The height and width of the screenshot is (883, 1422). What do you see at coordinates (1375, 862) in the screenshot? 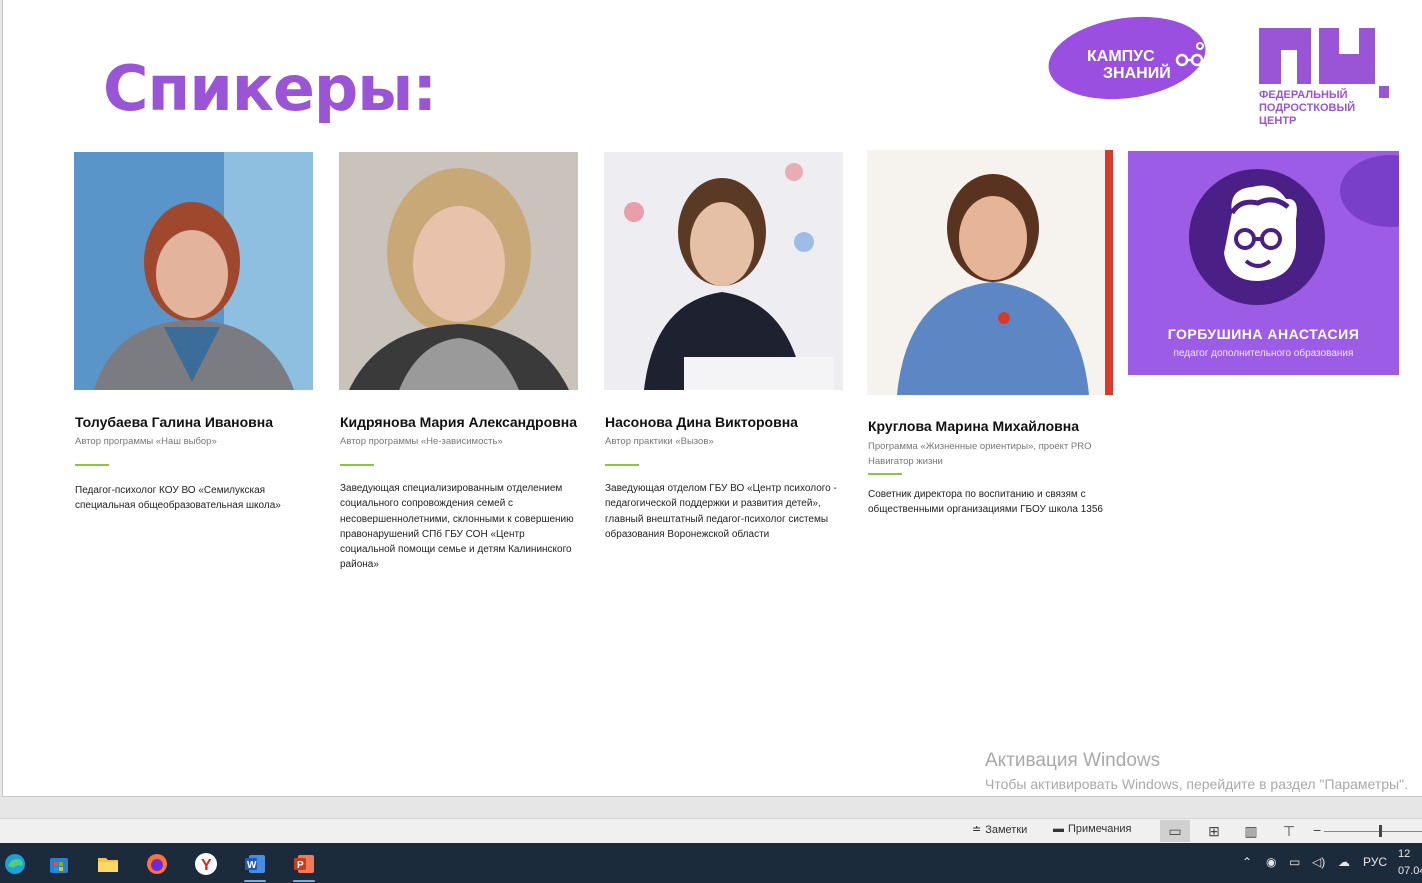
I see `language-indicator: РУС` at bounding box center [1375, 862].